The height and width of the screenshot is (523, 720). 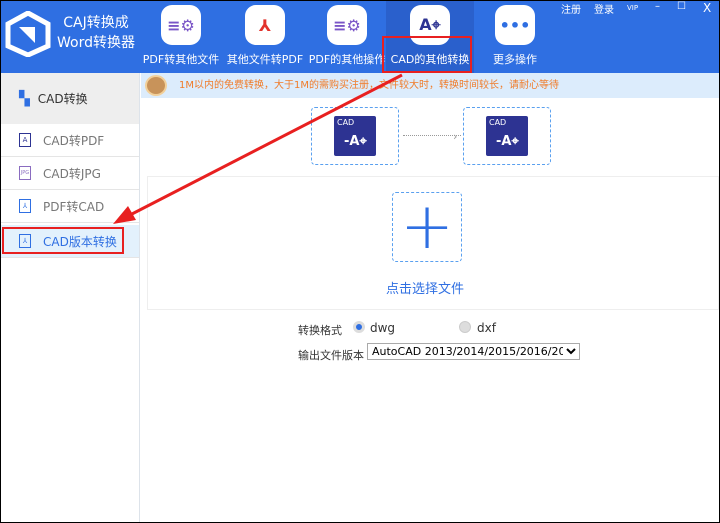 I want to click on select-file-link: 点击选择文件, so click(x=425, y=287).